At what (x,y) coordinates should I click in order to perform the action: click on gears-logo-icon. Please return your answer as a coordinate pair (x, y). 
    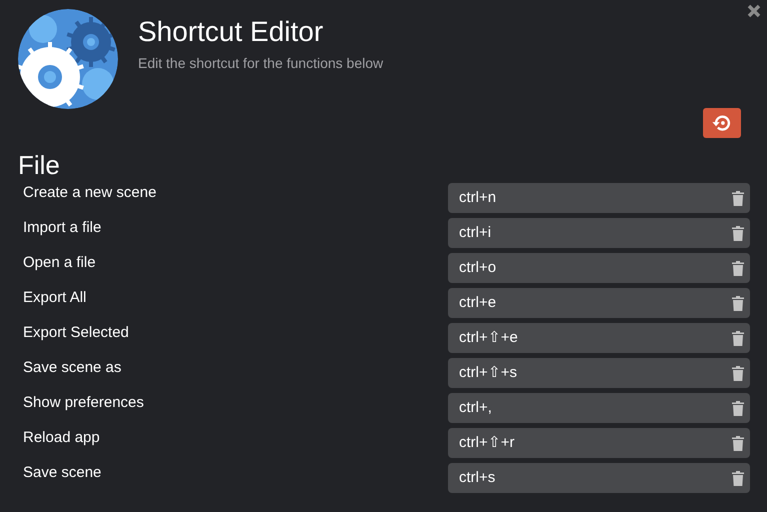
    Looking at the image, I should click on (68, 59).